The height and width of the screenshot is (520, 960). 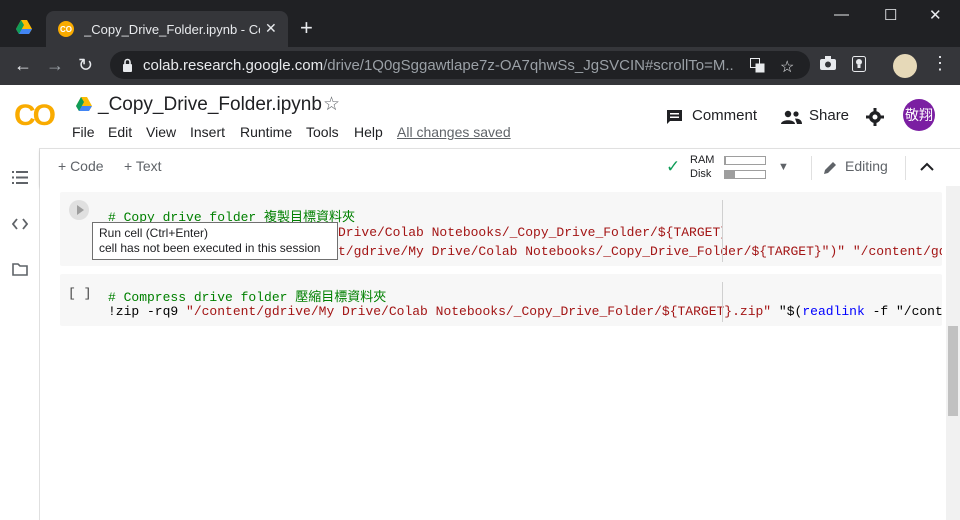 I want to click on execution-count: [ ], so click(x=79, y=293).